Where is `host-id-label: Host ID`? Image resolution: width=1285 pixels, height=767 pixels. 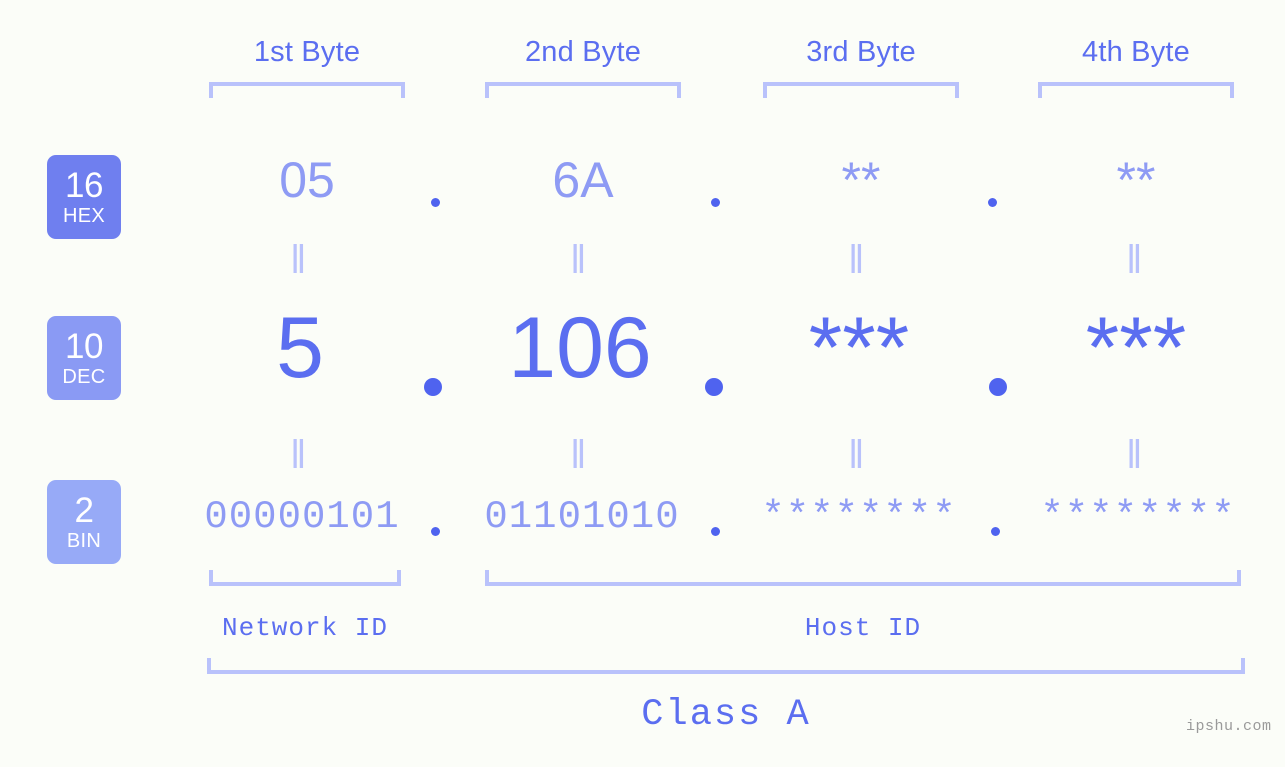 host-id-label: Host ID is located at coordinates (863, 628).